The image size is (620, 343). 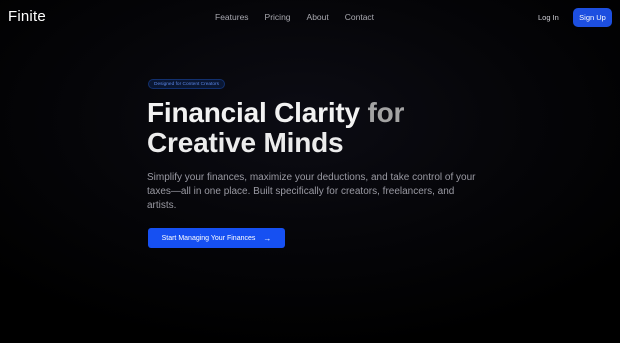 I want to click on nav-link-contact: Contact, so click(x=359, y=17).